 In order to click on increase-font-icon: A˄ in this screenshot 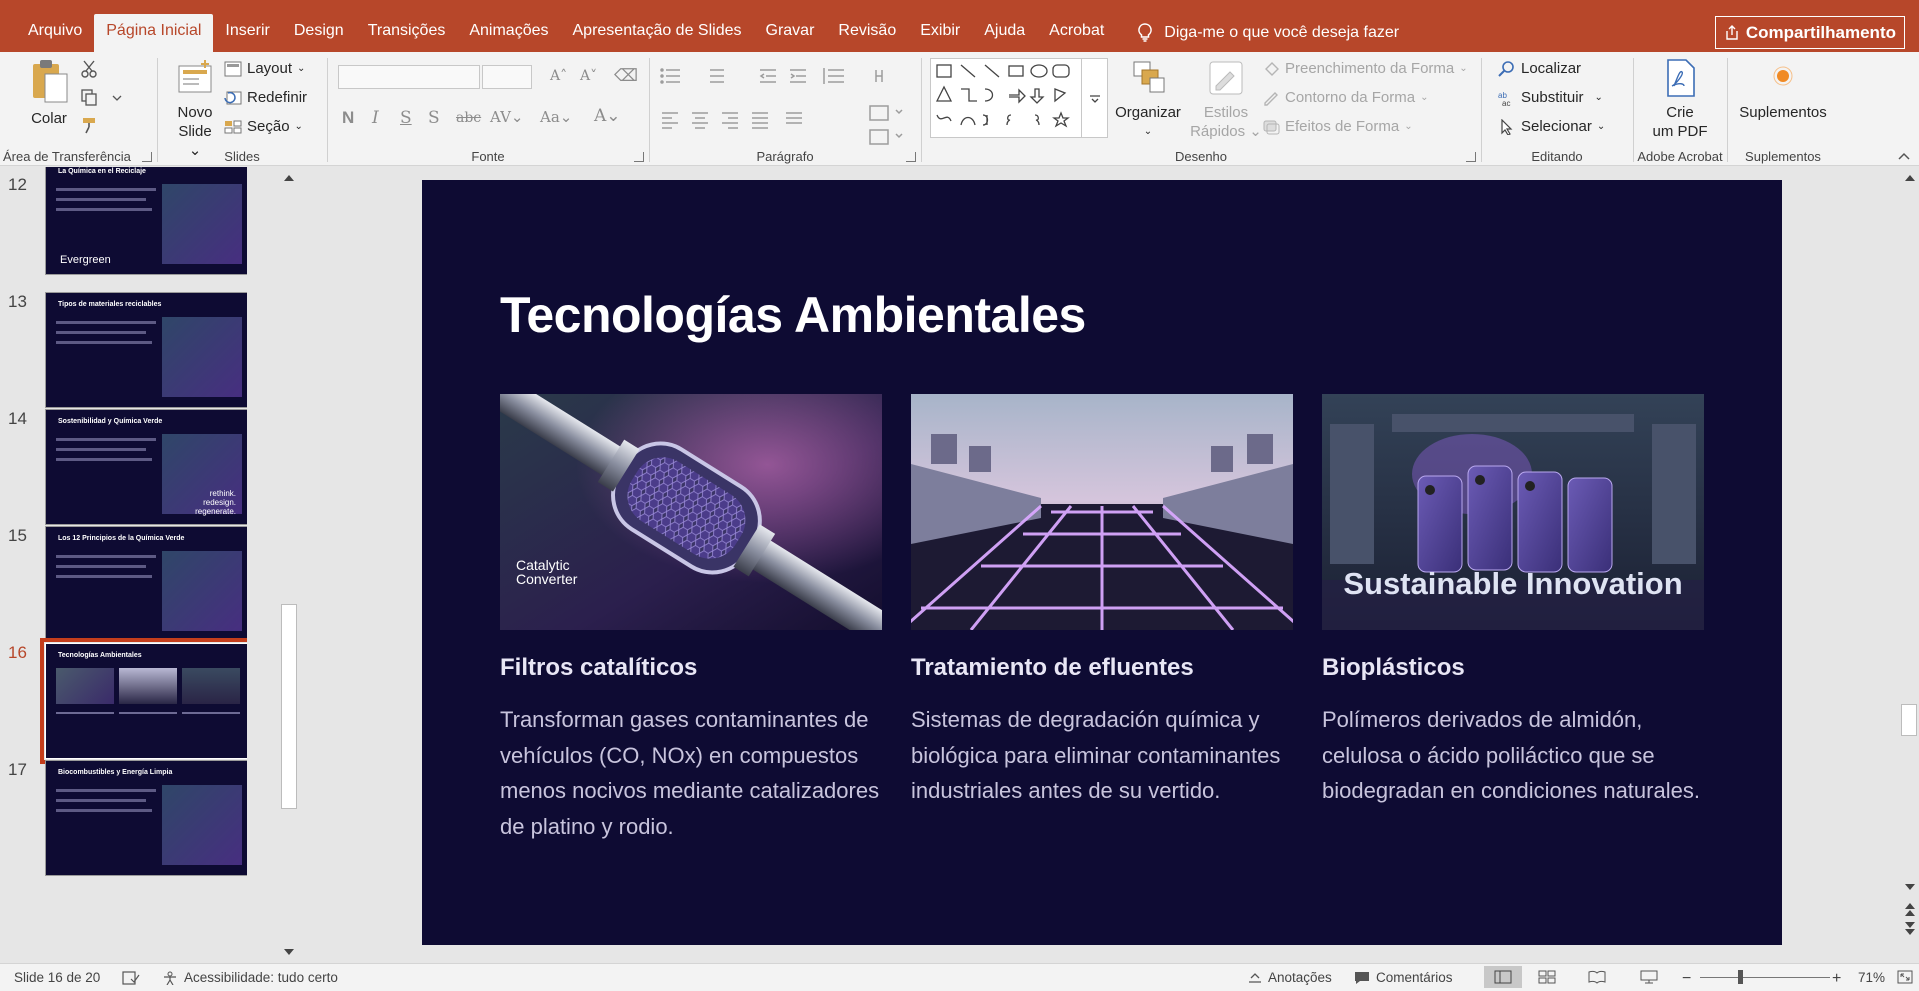, I will do `click(558, 76)`.